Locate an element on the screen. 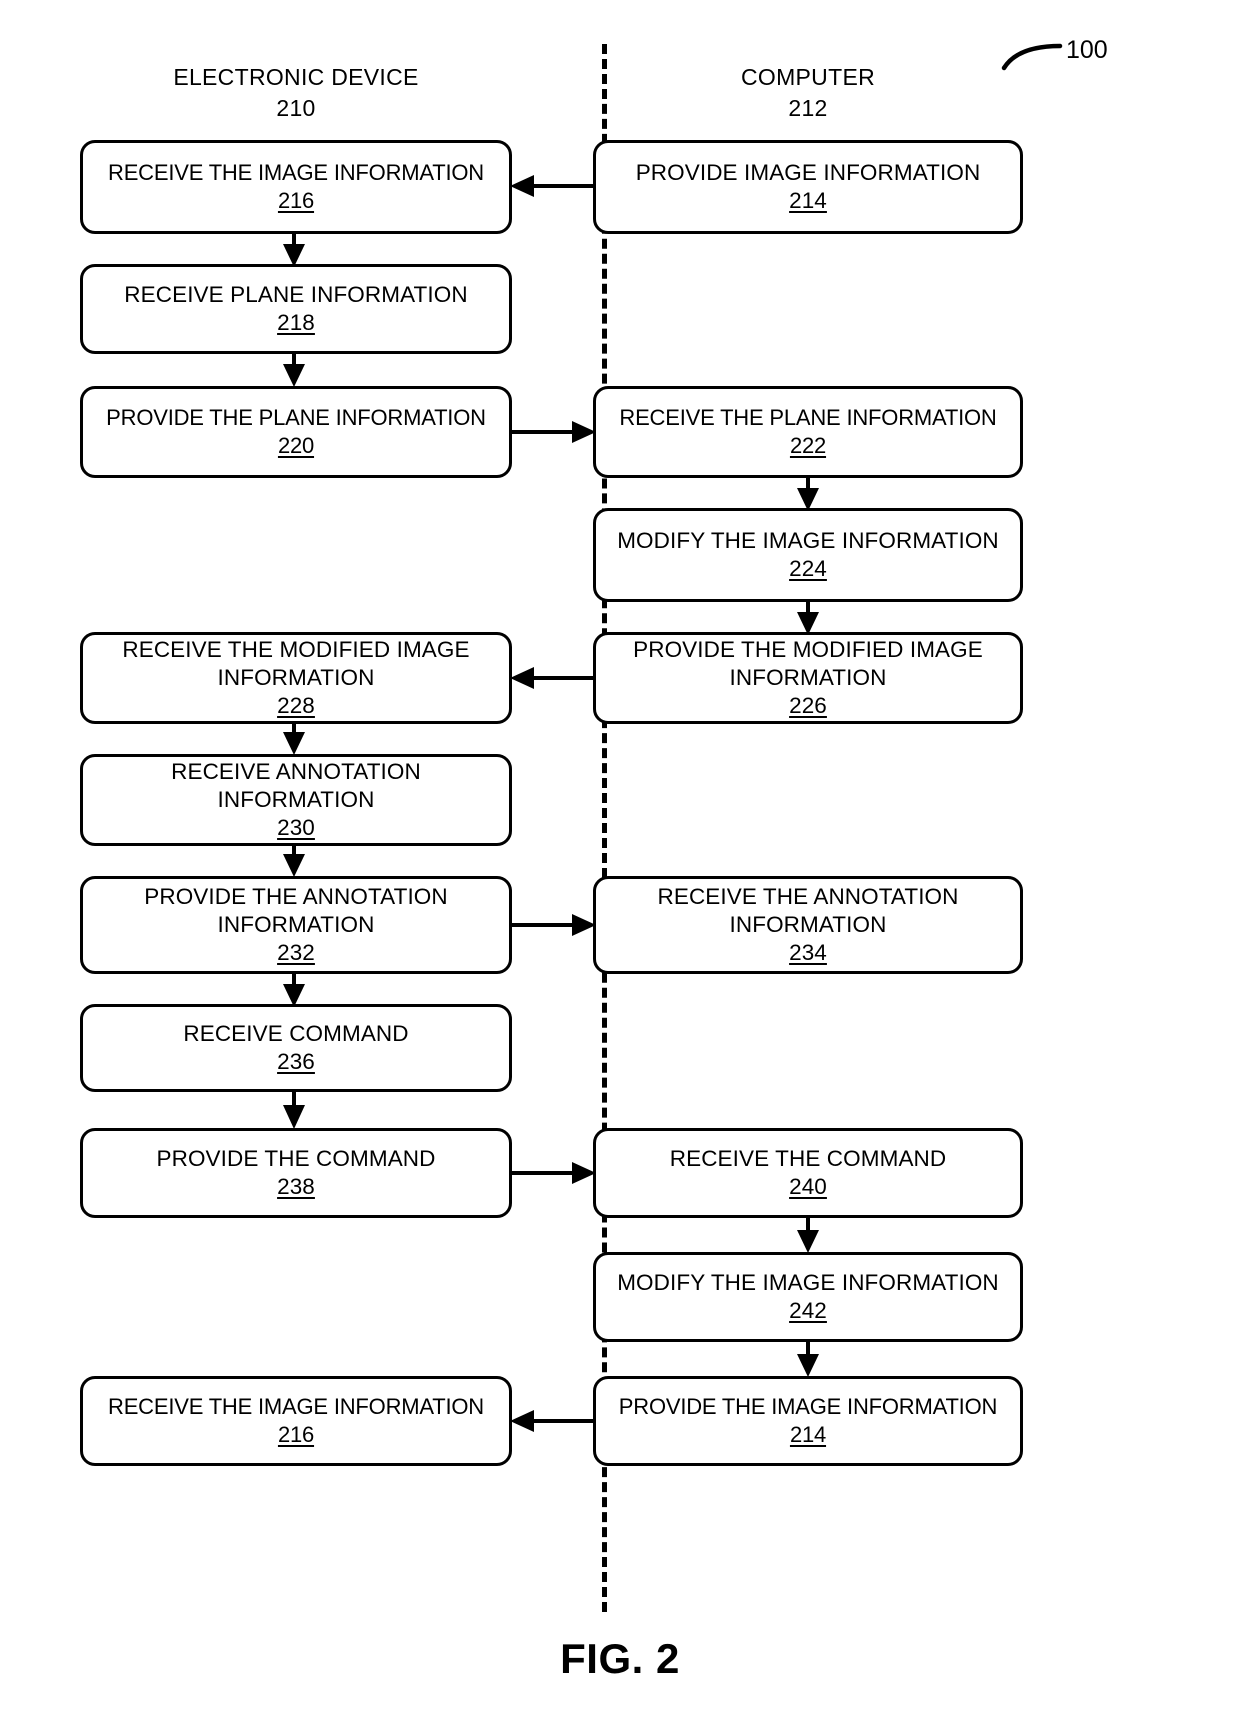 This screenshot has height=1722, width=1240. step-label: PROVIDE THE MODIFIED IMAGE INFORMATION is located at coordinates (808, 663).